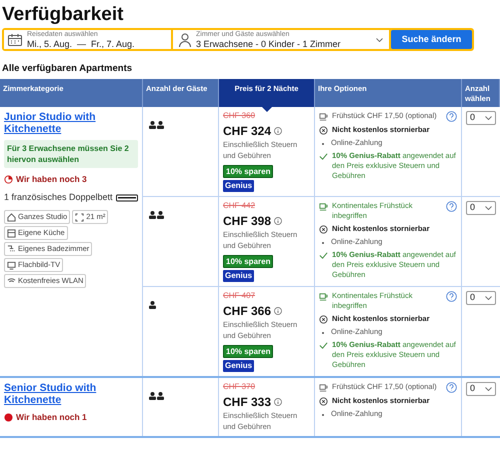 Image resolution: width=500 pixels, height=451 pixels. I want to click on page-title: Verfügbarkeit, so click(63, 15).